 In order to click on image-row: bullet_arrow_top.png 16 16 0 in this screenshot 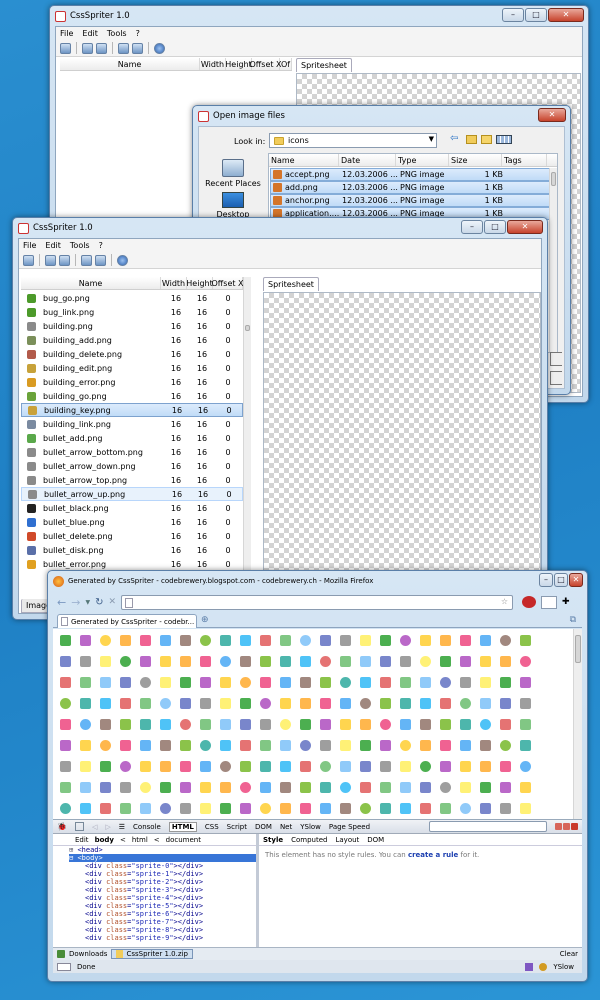, I will do `click(132, 480)`.